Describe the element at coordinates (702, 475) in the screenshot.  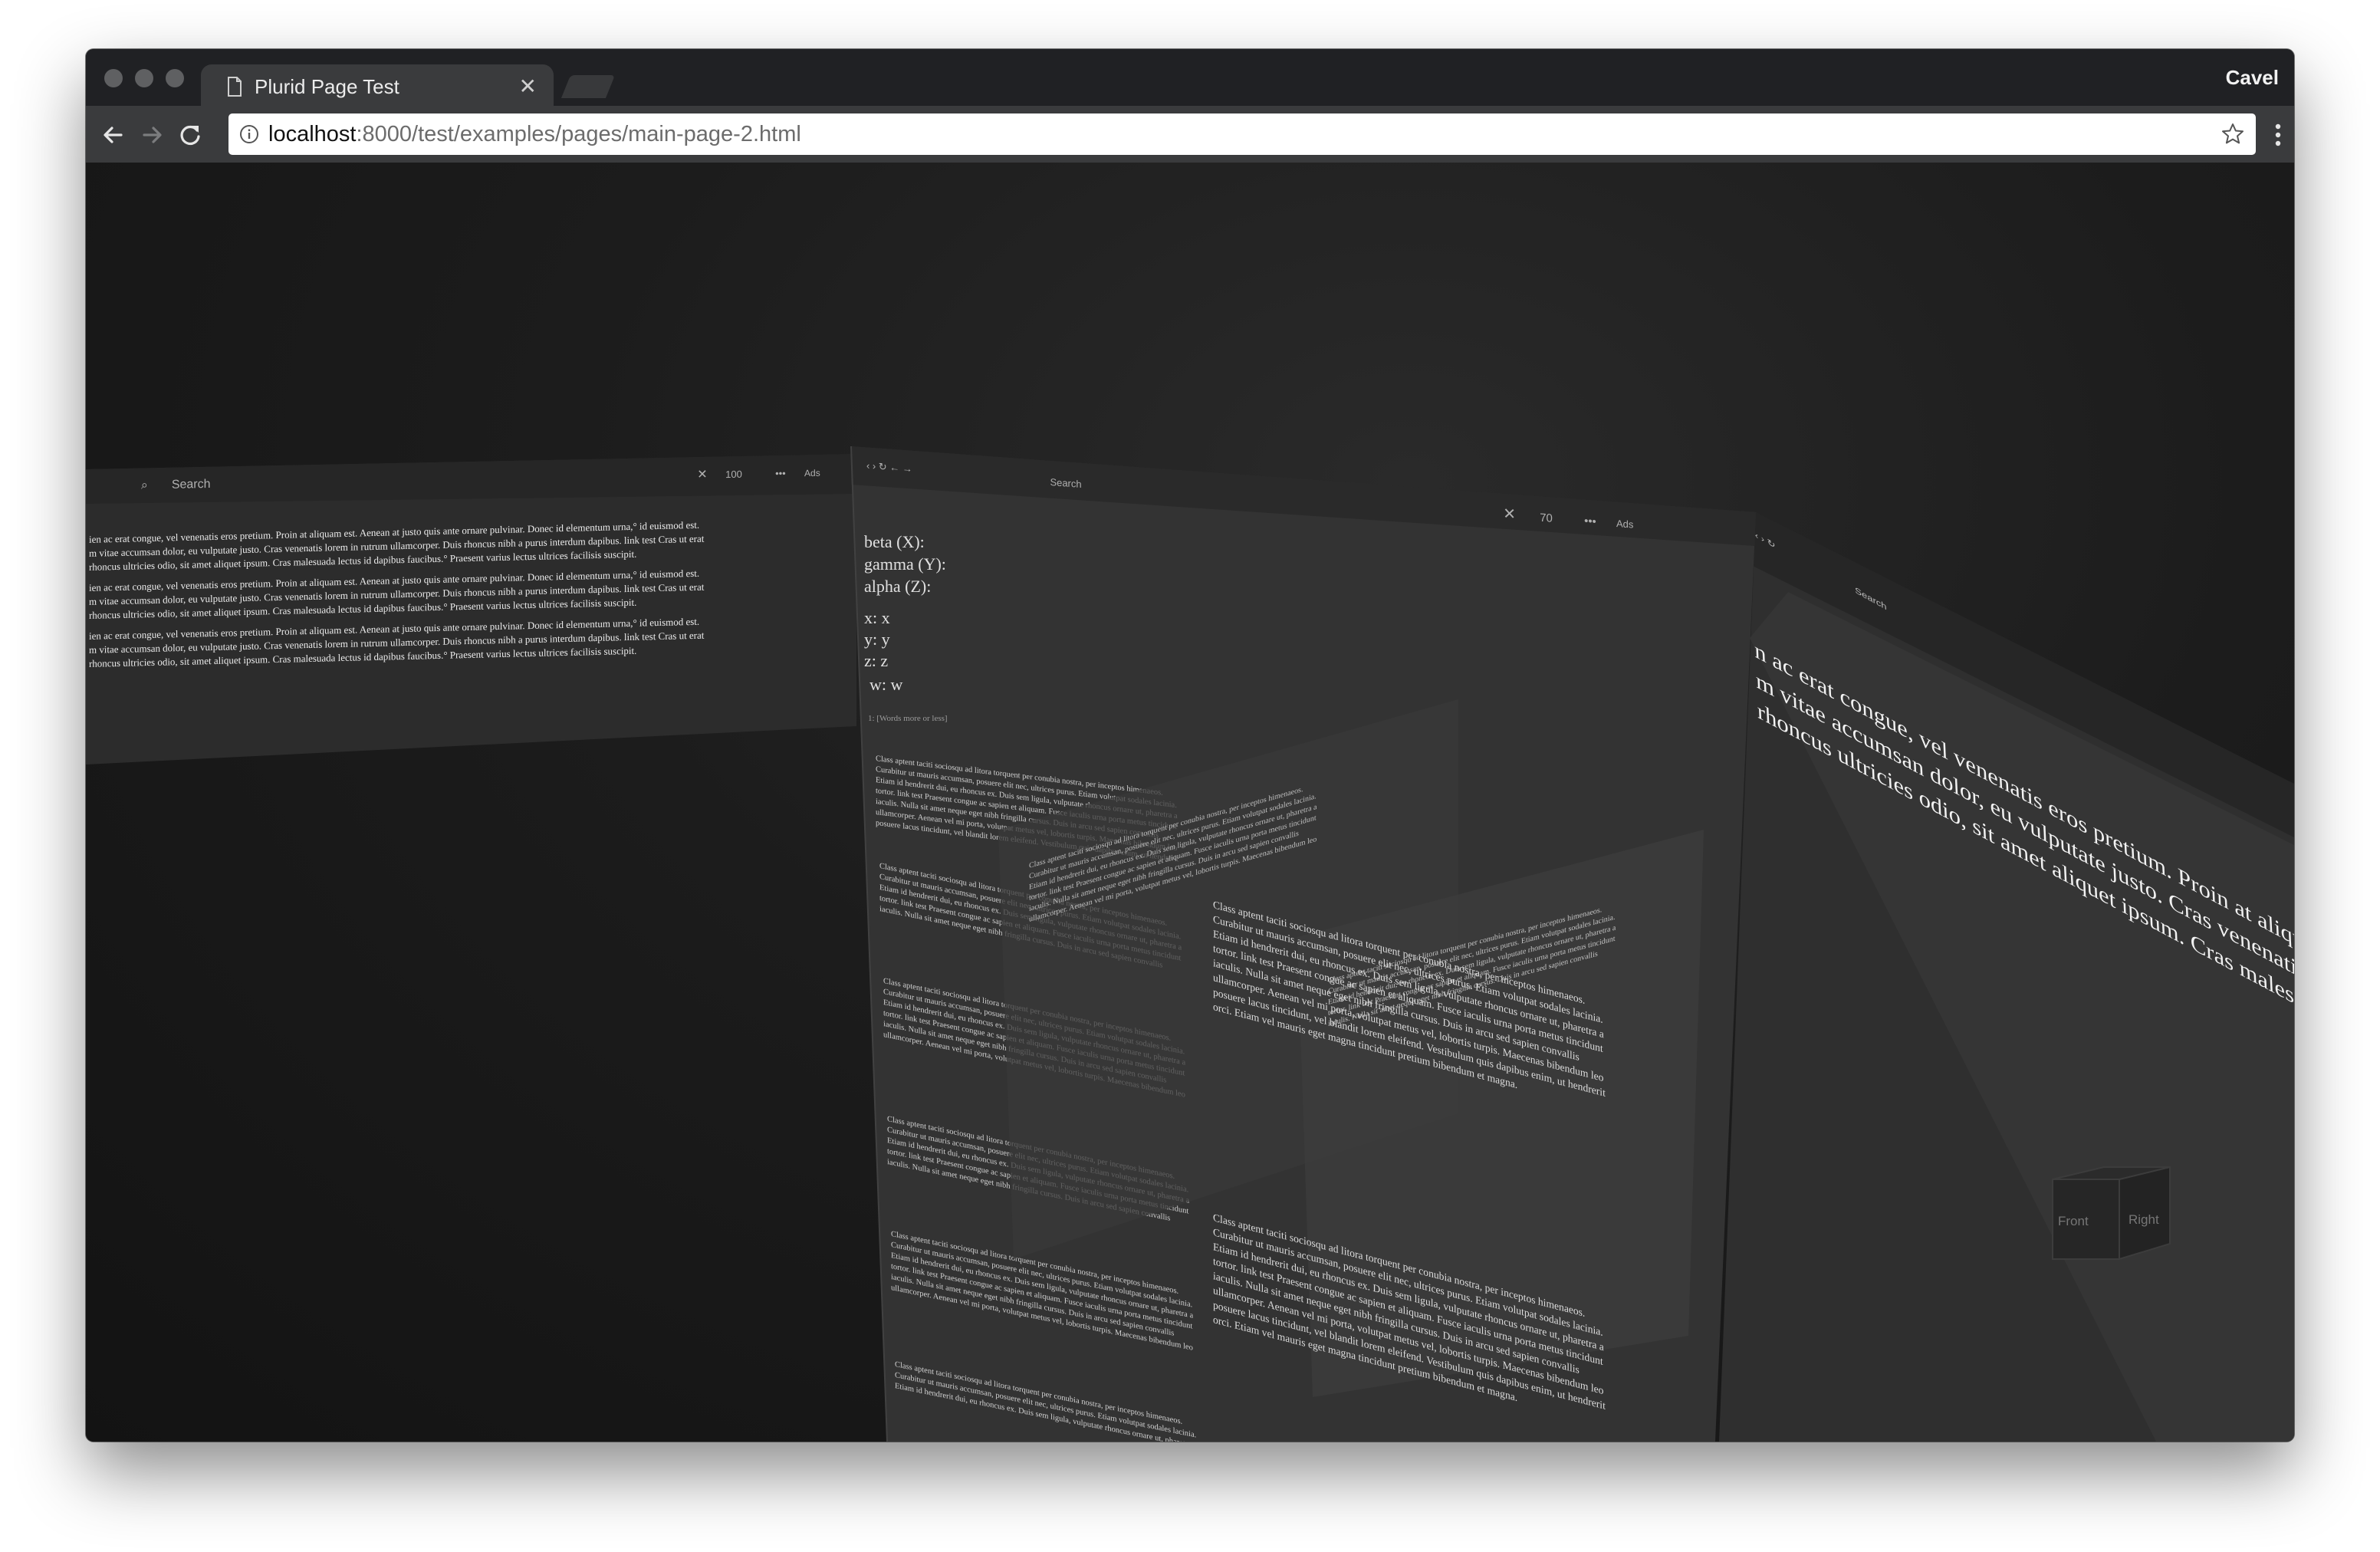
I see `left-page-close-icon: ✕` at that location.